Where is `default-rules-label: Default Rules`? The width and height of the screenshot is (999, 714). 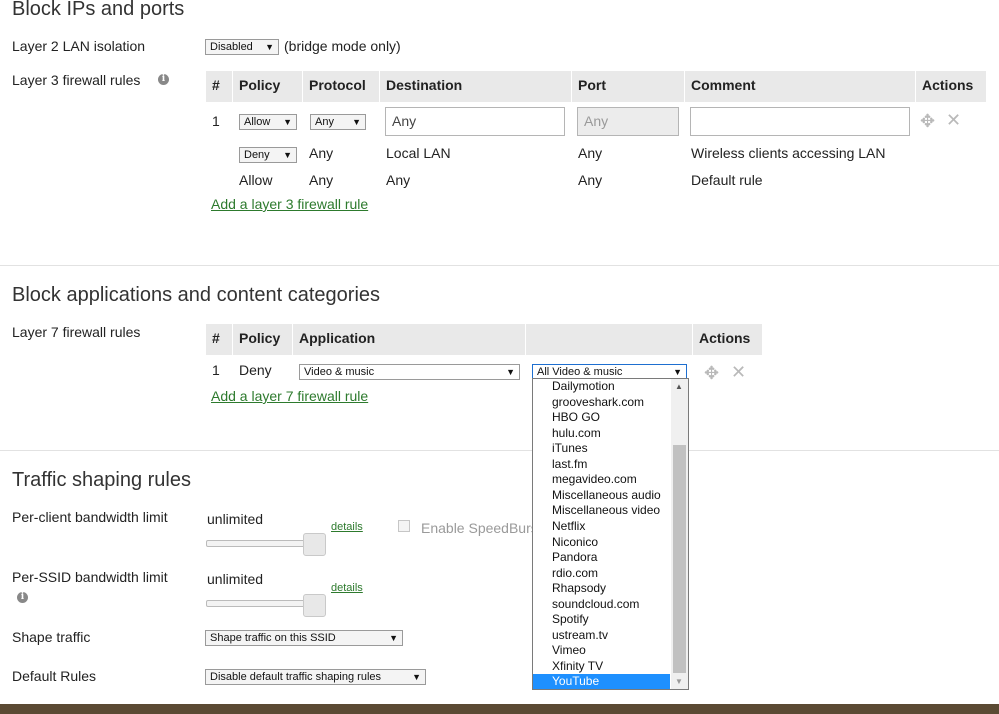 default-rules-label: Default Rules is located at coordinates (54, 676).